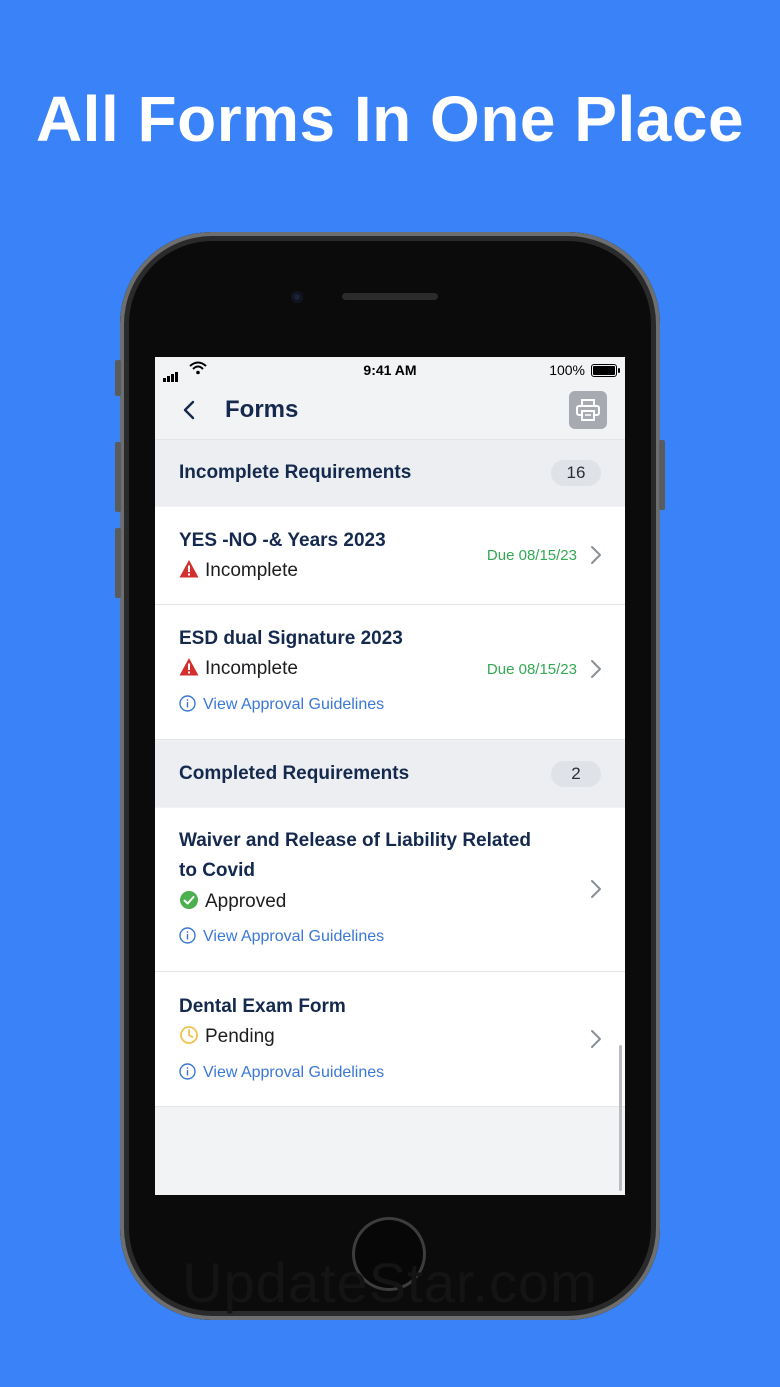  What do you see at coordinates (576, 774) in the screenshot?
I see `count-badge: 2` at bounding box center [576, 774].